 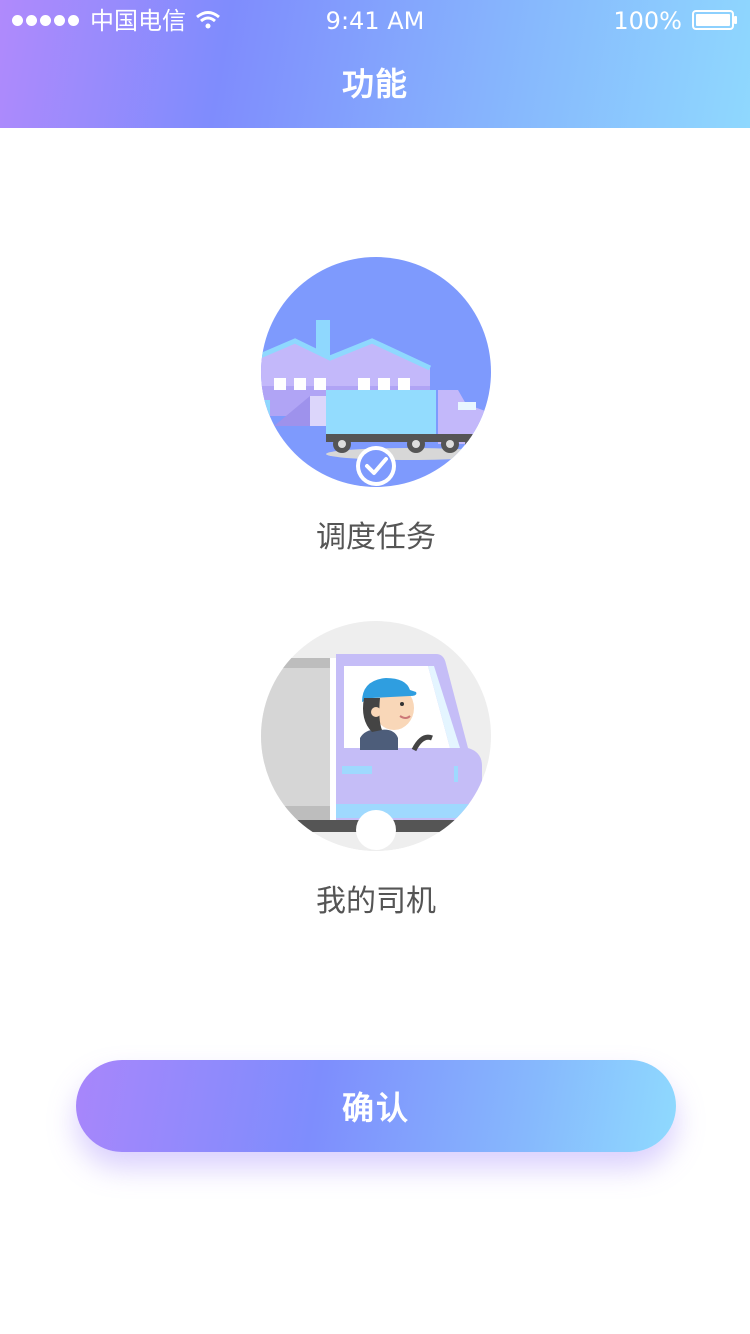 What do you see at coordinates (376, 1106) in the screenshot?
I see `confirm-button: 确认` at bounding box center [376, 1106].